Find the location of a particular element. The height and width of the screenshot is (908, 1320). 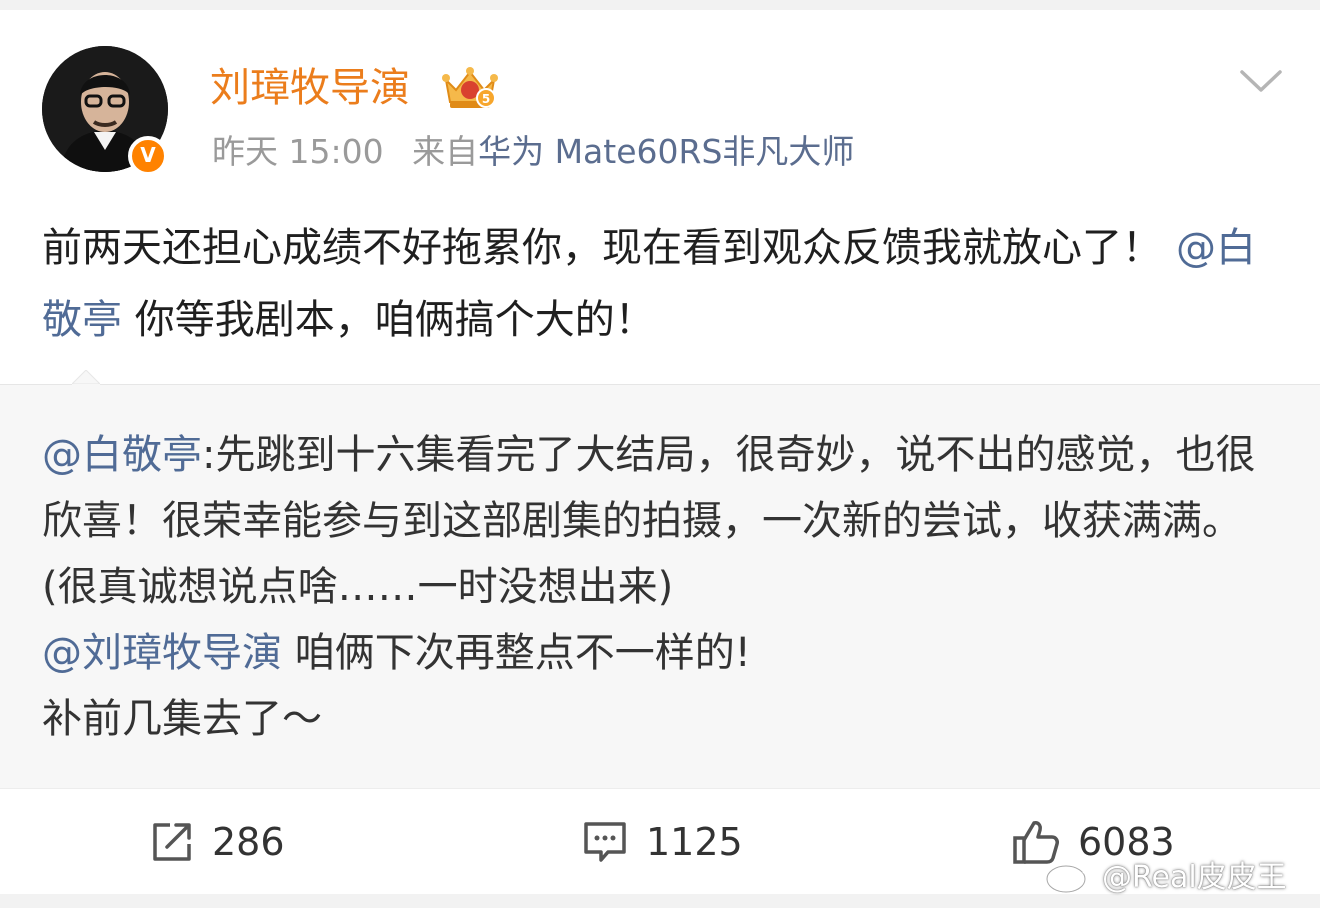

author-name: 刘璋牧导演 is located at coordinates (310, 88).